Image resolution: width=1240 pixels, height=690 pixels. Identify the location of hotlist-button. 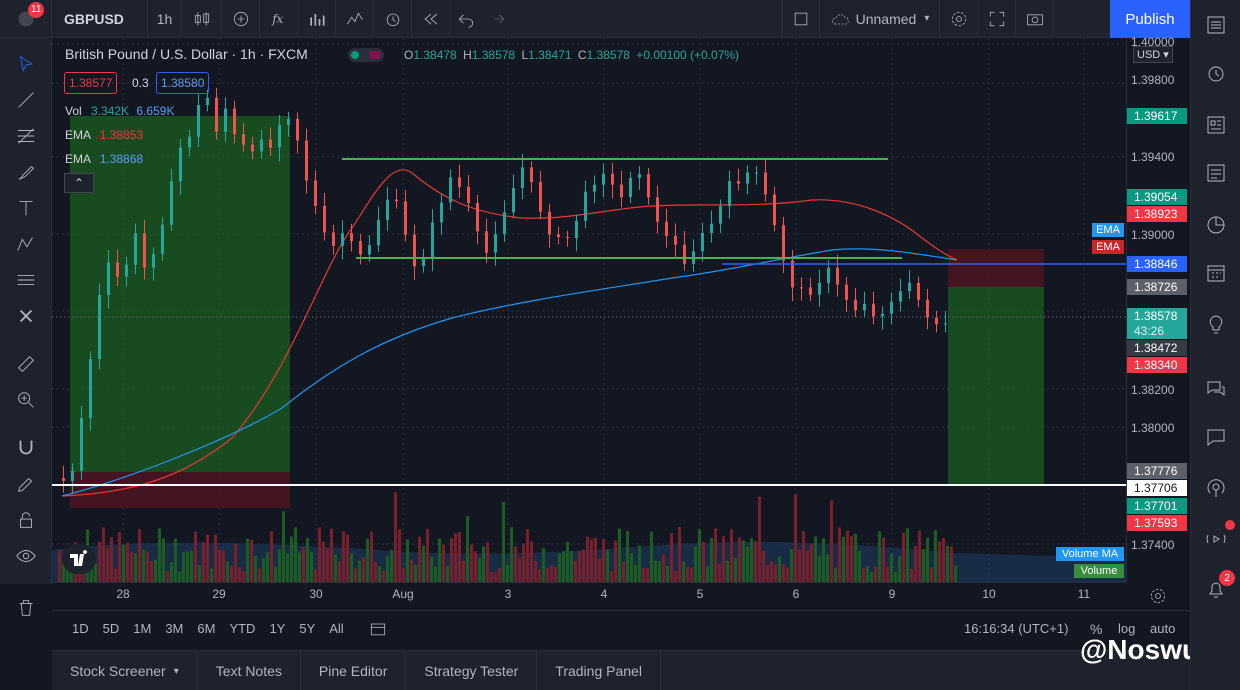
(1216, 173).